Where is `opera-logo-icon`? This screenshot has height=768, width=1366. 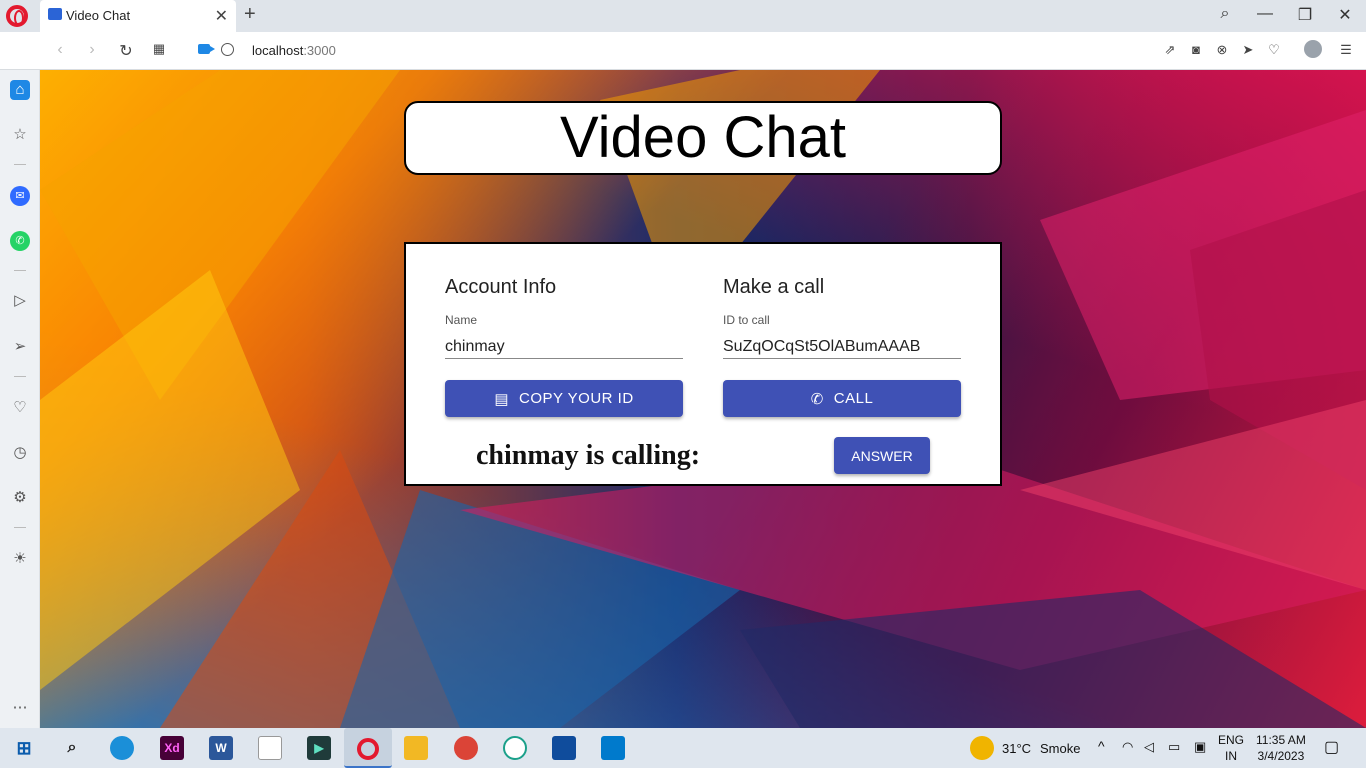
opera-logo-icon is located at coordinates (17, 16).